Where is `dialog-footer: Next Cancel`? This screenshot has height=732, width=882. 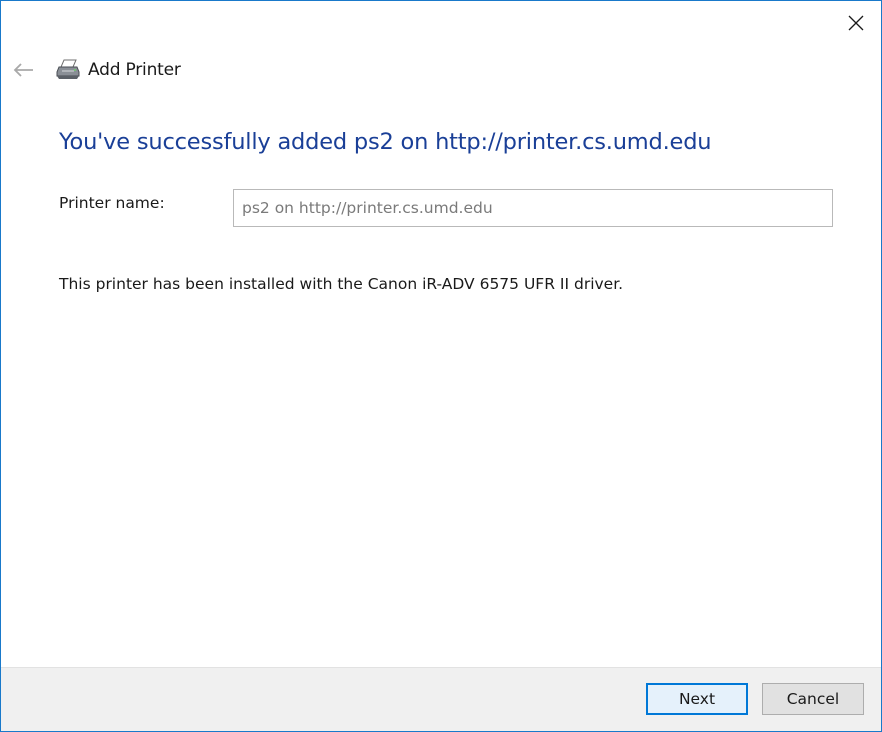
dialog-footer: Next Cancel is located at coordinates (441, 699).